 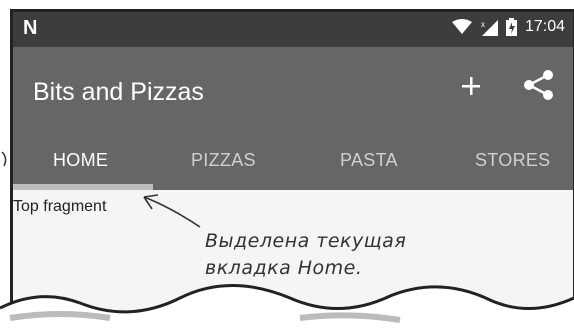 What do you see at coordinates (471, 86) in the screenshot?
I see `add-icon` at bounding box center [471, 86].